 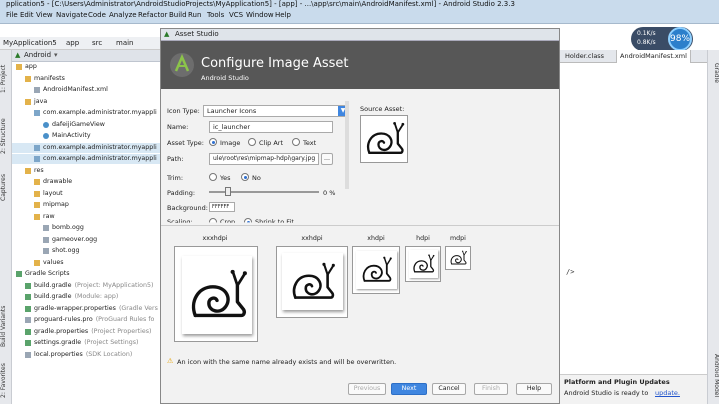 I want to click on tab-build-variants: Build Variants, so click(x=6, y=326).